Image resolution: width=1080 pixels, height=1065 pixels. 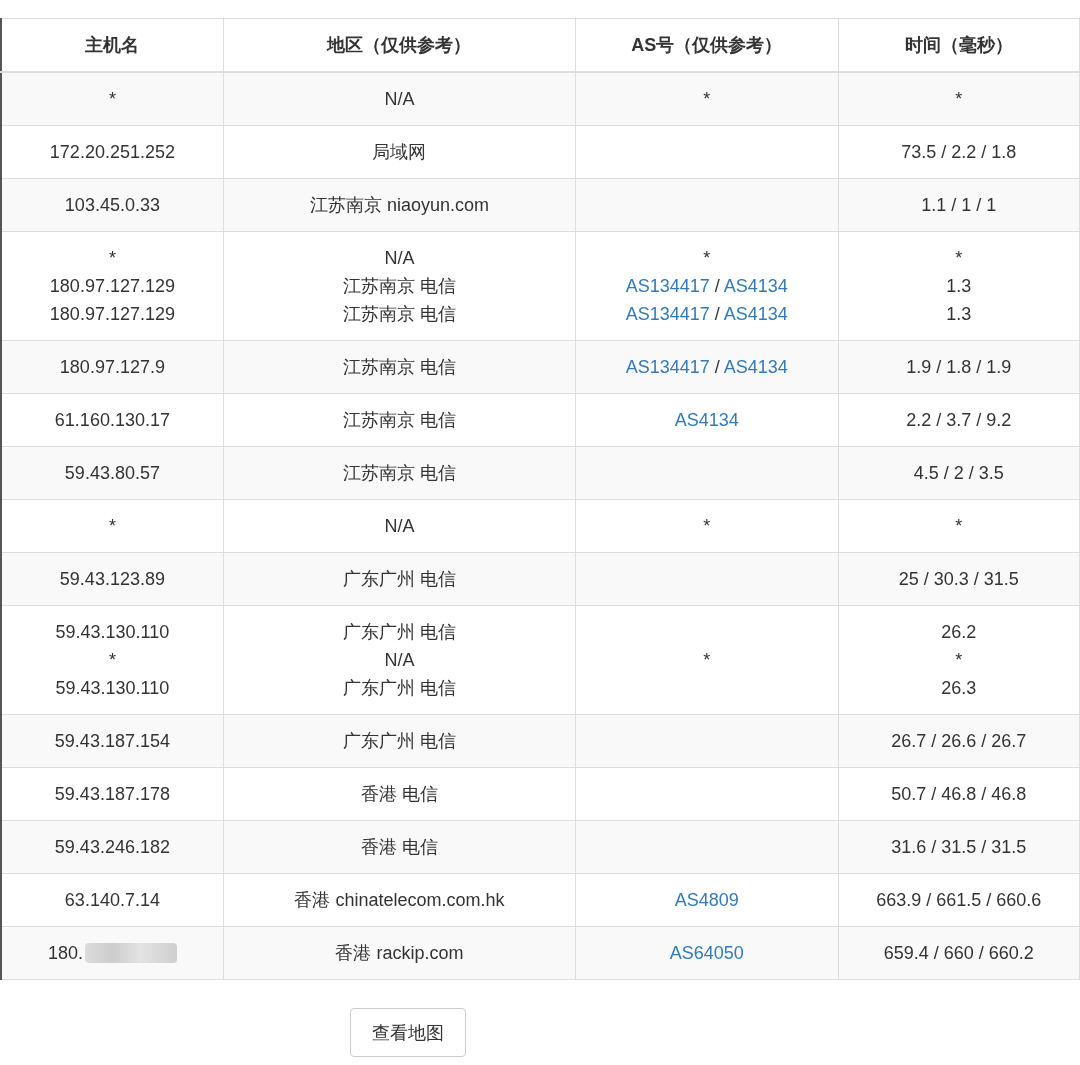 What do you see at coordinates (959, 205) in the screenshot?
I see `time-text: 1.1 / 1 / 1` at bounding box center [959, 205].